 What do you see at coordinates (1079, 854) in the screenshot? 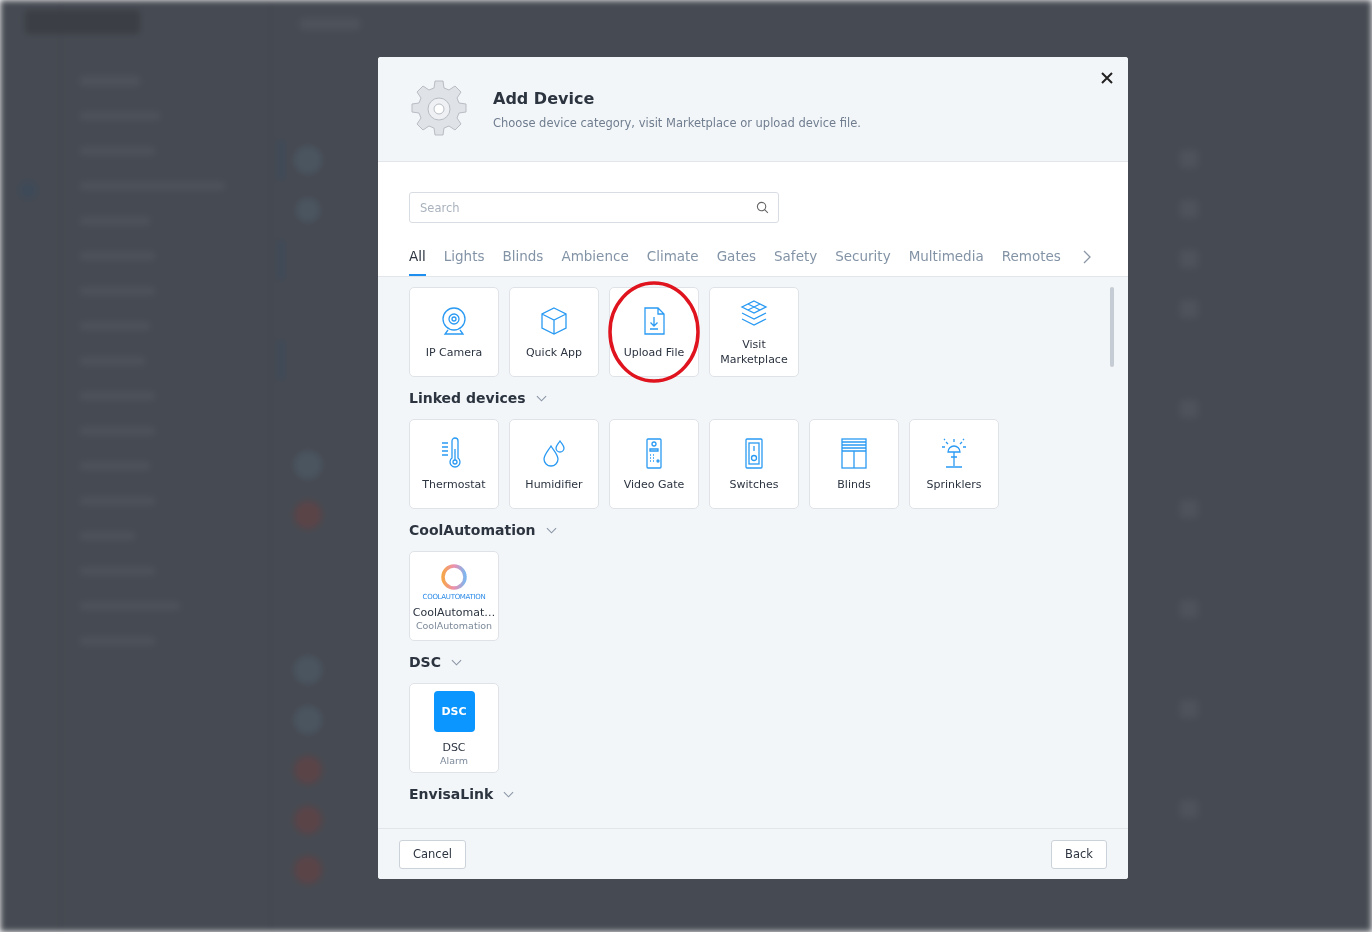
I see `back-button: Back` at bounding box center [1079, 854].